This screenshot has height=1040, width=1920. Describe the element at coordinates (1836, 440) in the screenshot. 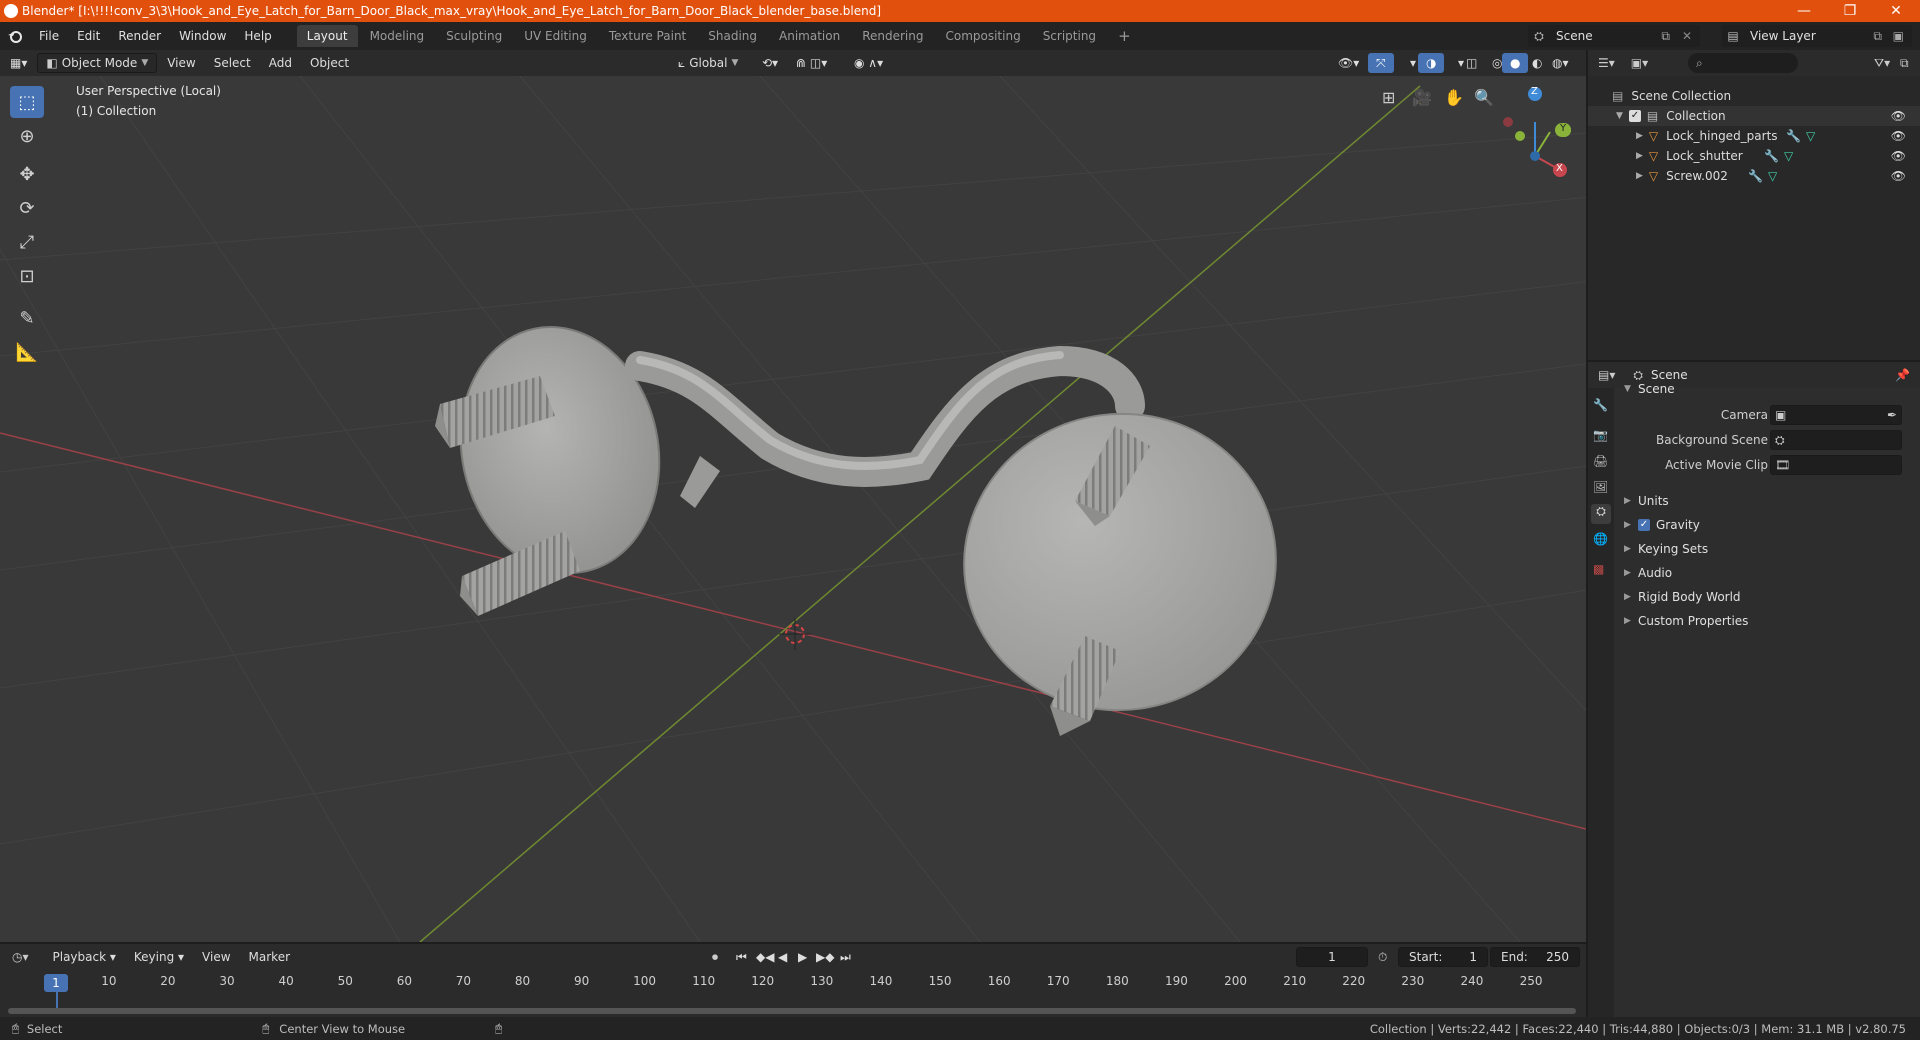

I see `background-scene-field: ⛭` at that location.